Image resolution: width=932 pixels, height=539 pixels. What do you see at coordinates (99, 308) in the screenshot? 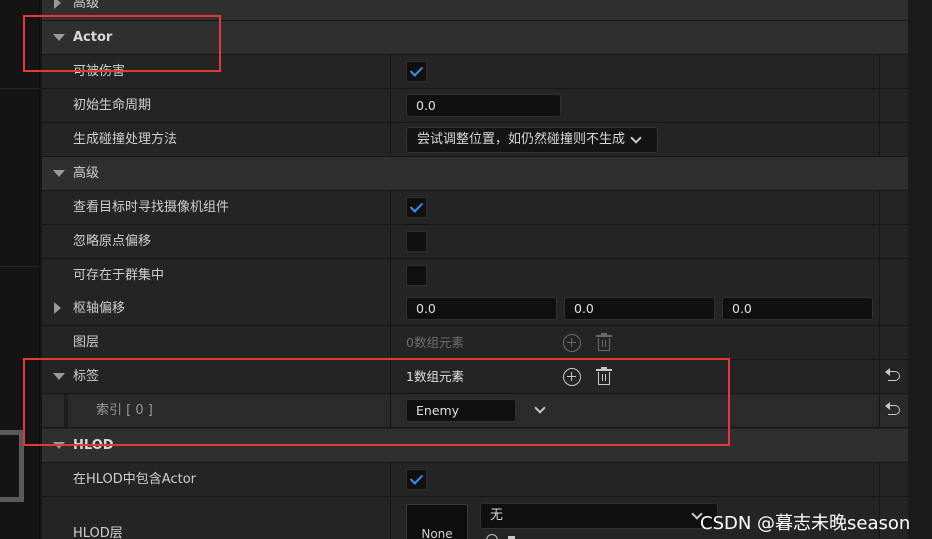
I see `prop-label: 枢轴偏移` at bounding box center [99, 308].